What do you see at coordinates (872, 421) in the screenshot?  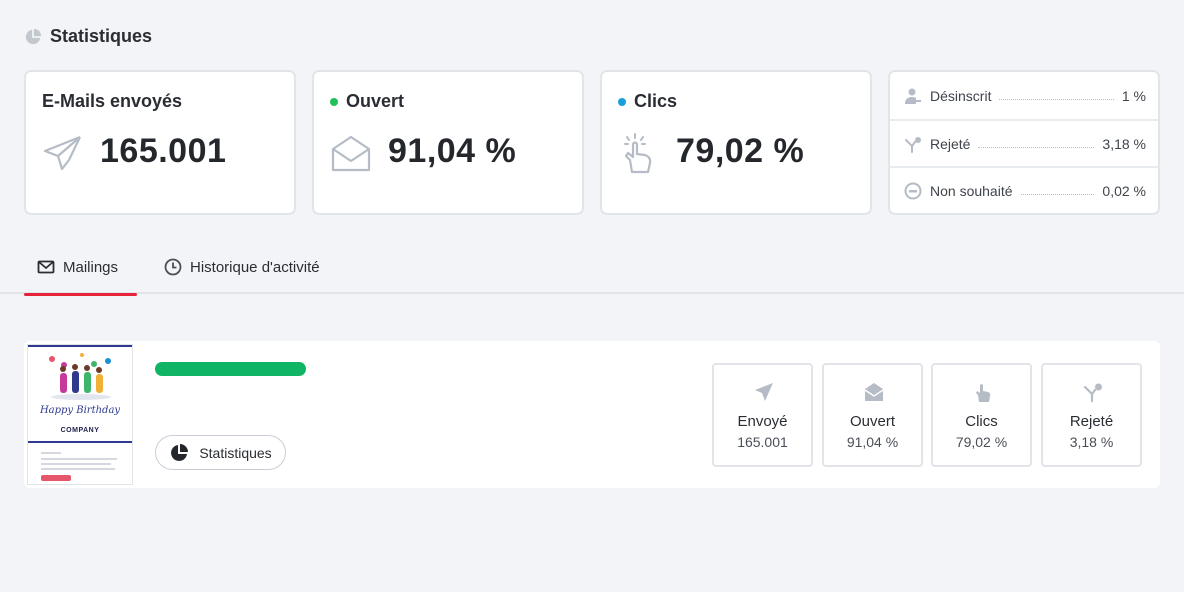 I see `metric-opened-label: Ouvert` at bounding box center [872, 421].